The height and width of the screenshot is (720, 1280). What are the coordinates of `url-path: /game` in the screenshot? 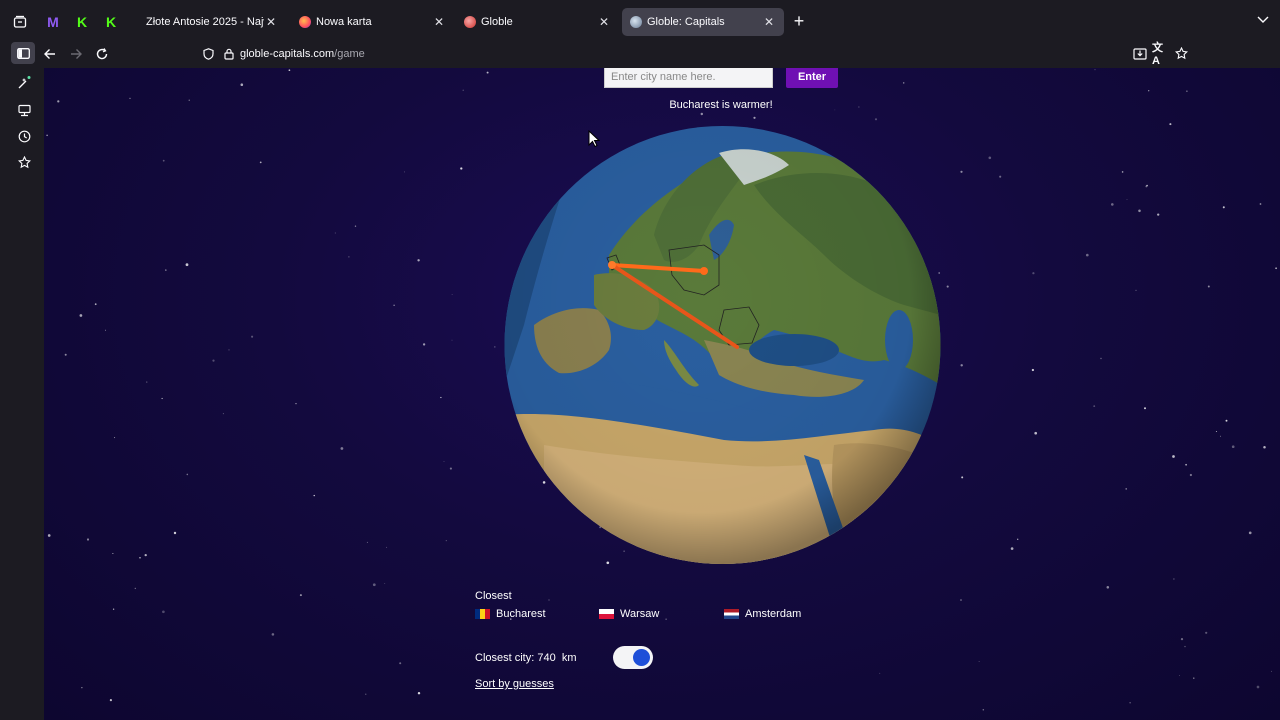 It's located at (349, 54).